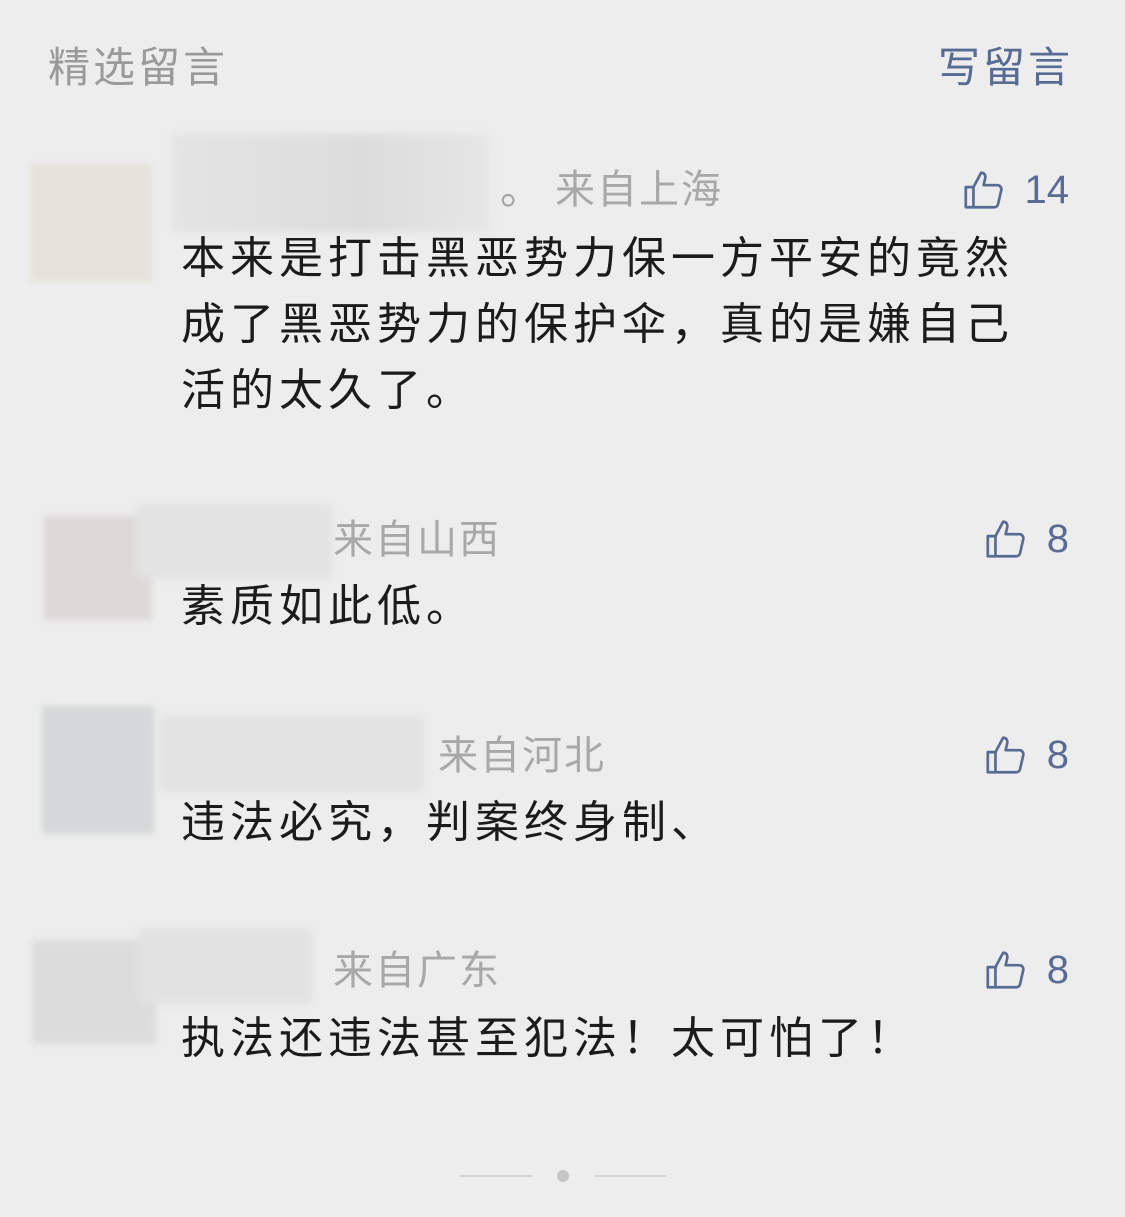  I want to click on write-comment-link: 写留言, so click(1005, 68).